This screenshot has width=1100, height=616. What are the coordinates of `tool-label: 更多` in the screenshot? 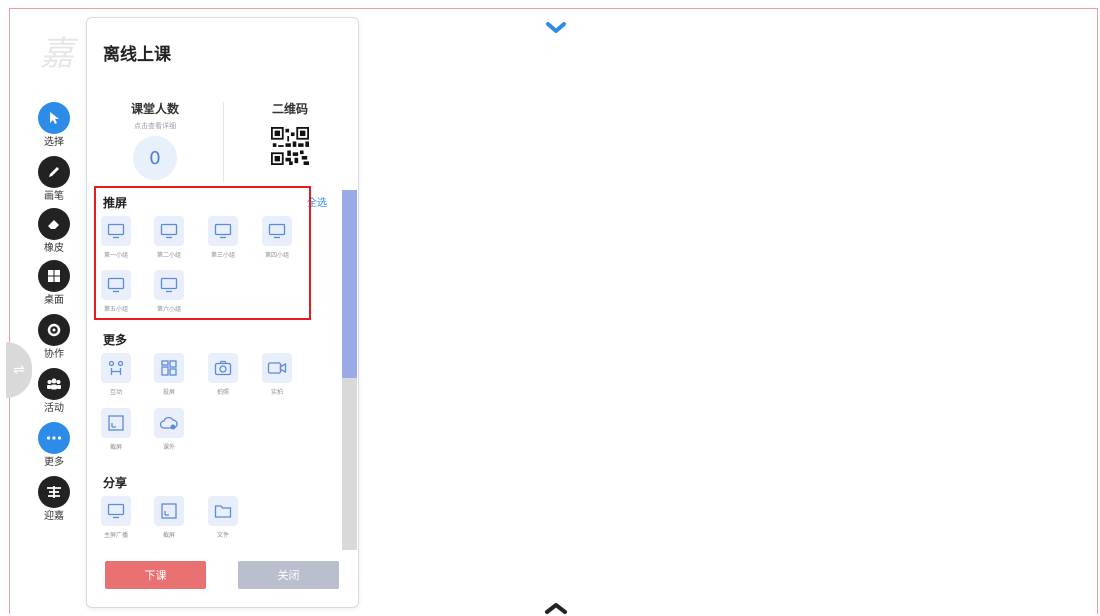 It's located at (54, 462).